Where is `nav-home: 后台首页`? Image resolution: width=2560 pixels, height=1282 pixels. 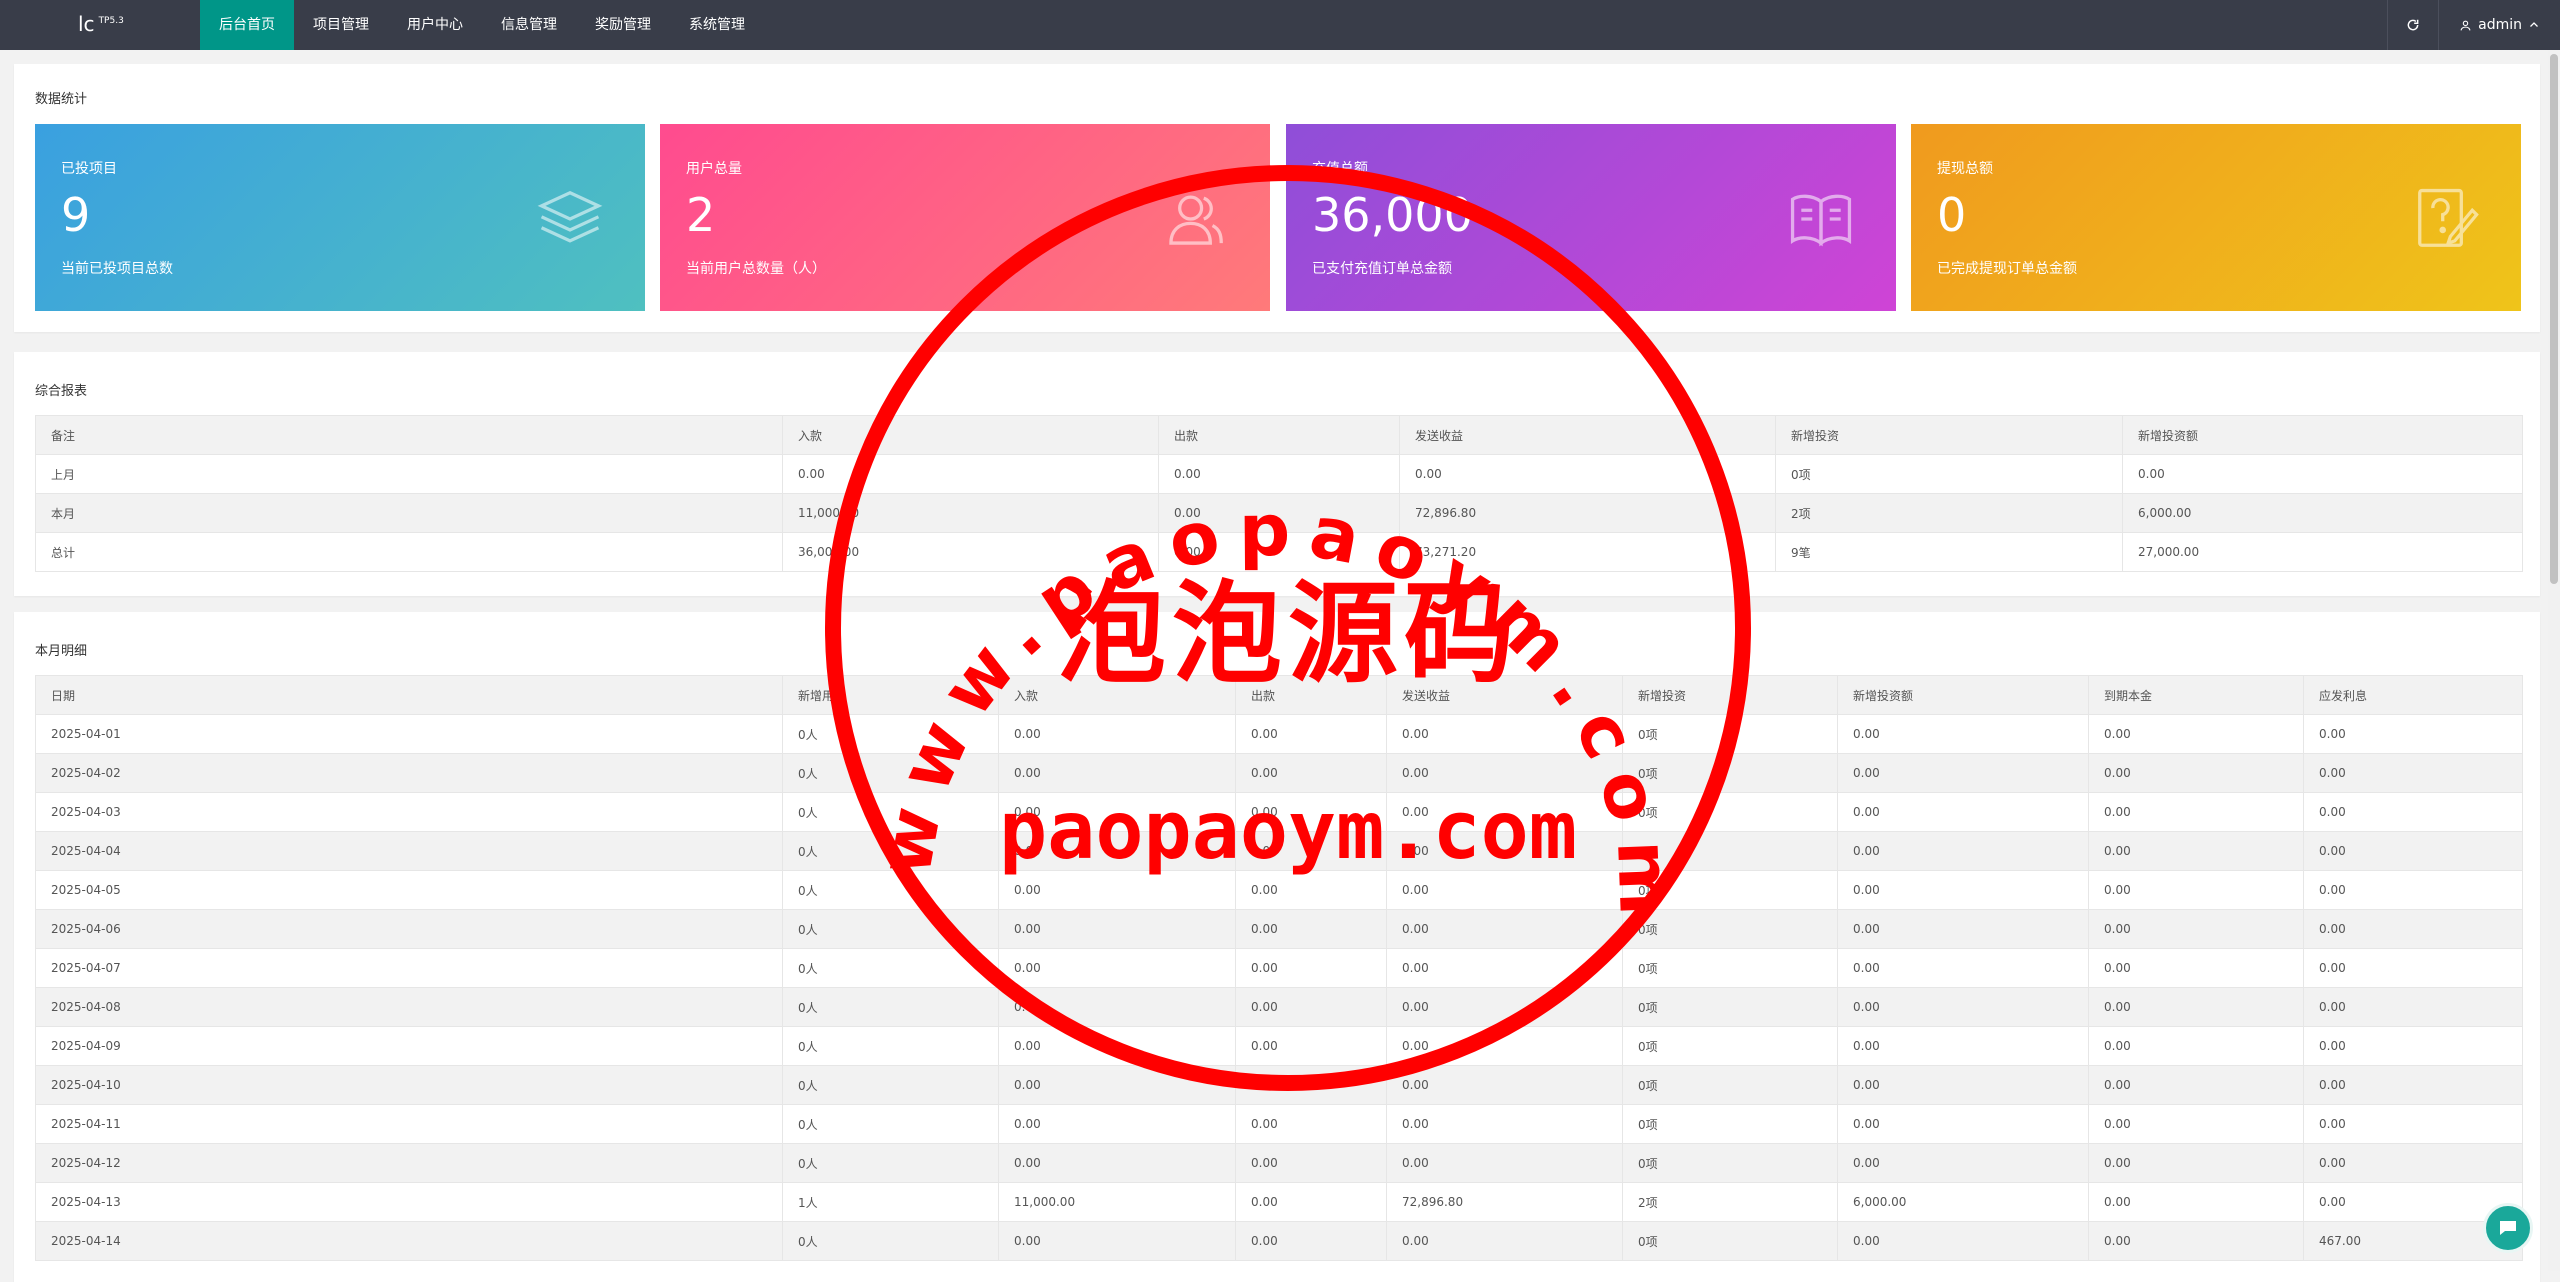 nav-home: 后台首页 is located at coordinates (247, 25).